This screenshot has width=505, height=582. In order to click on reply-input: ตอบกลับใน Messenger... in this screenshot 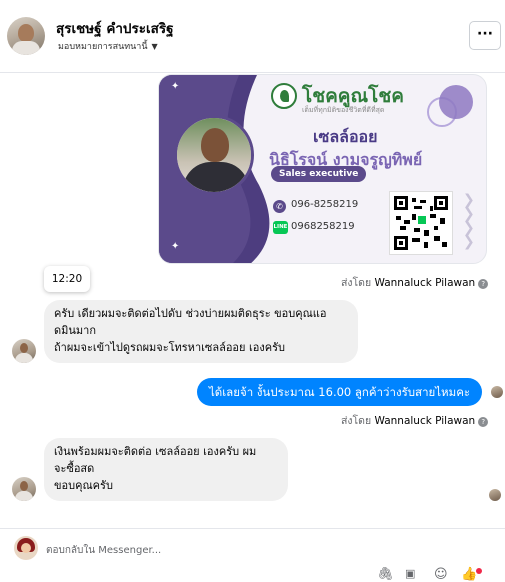, I will do `click(103, 550)`.